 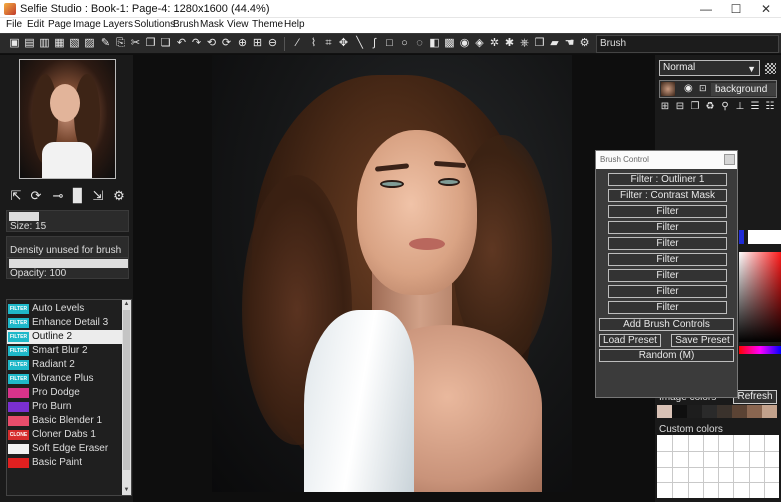 What do you see at coordinates (479, 43) in the screenshot?
I see `retouch-icon: ◈` at bounding box center [479, 43].